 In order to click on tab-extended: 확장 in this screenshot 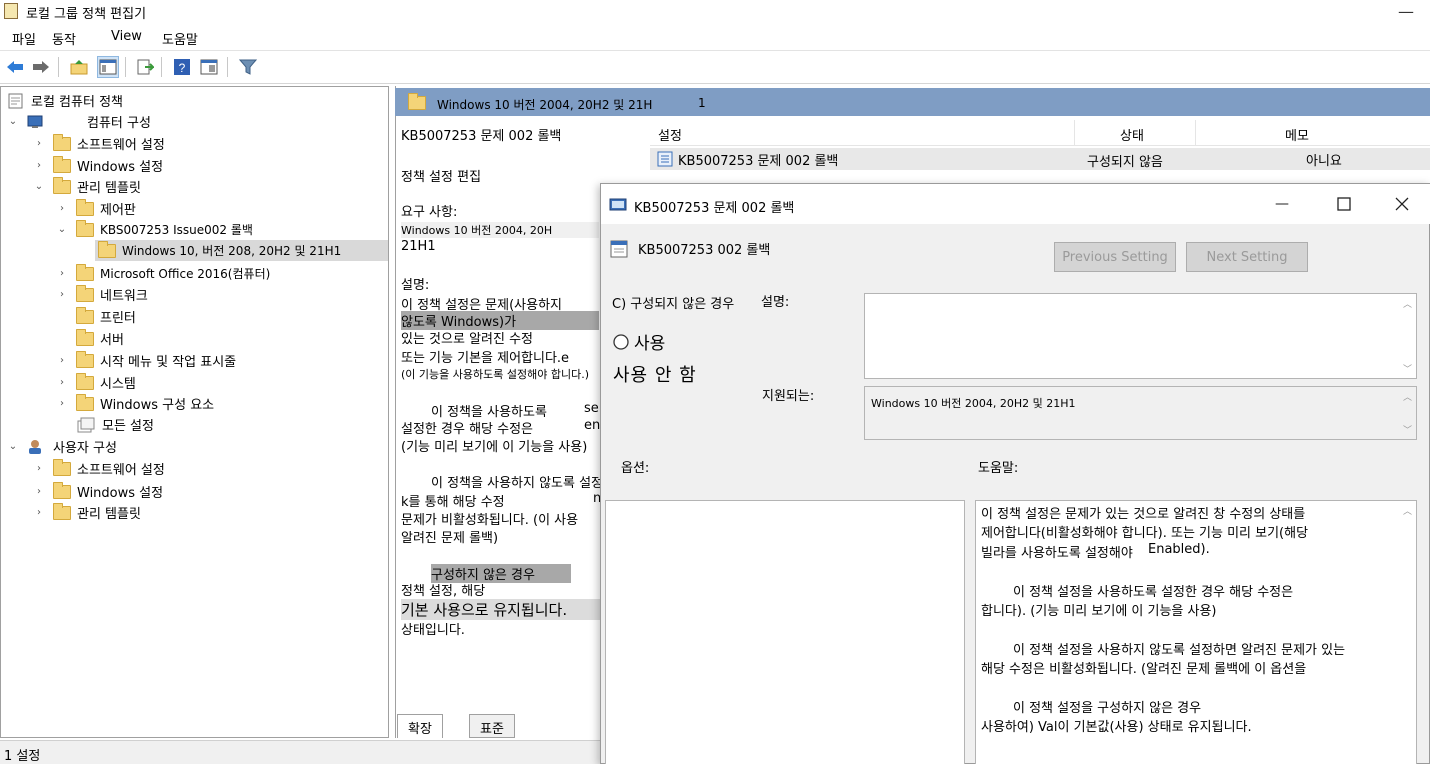, I will do `click(420, 726)`.